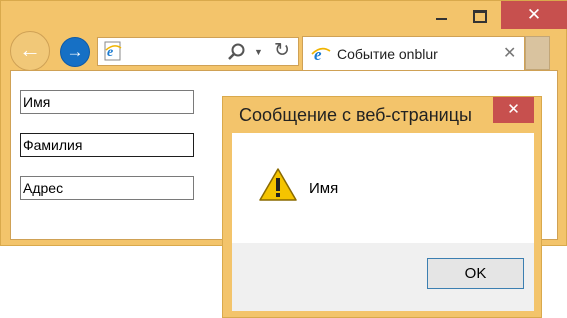  I want to click on dialog-message: Имя, so click(324, 188).